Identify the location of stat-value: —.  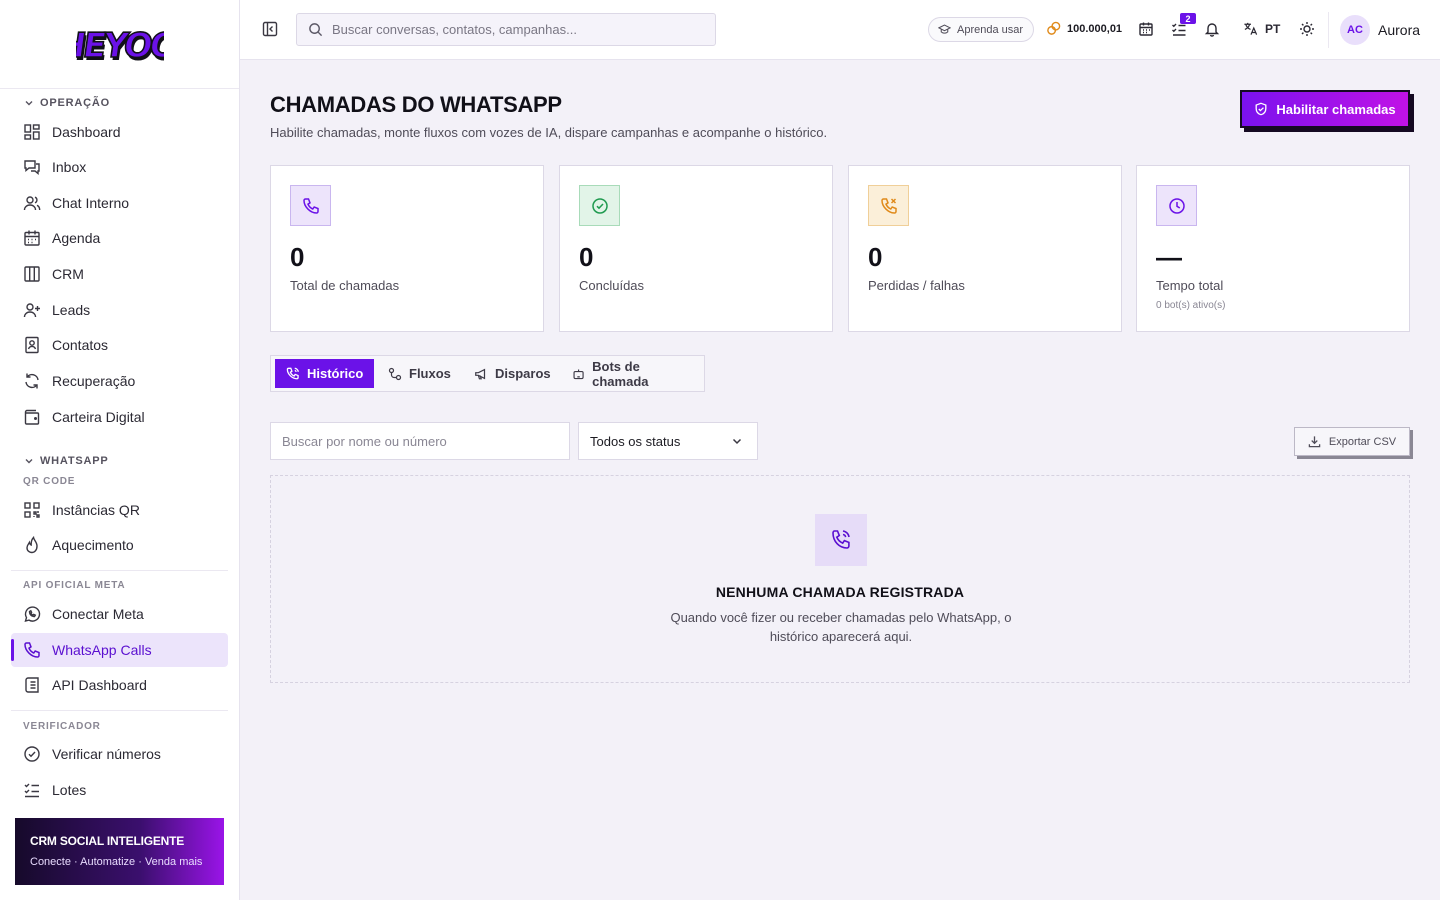
(1169, 257).